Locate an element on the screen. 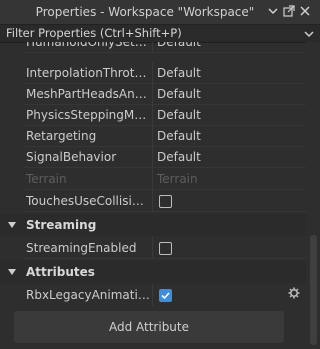 This screenshot has height=349, width=320. filter-dropdown-icon is located at coordinates (309, 33).